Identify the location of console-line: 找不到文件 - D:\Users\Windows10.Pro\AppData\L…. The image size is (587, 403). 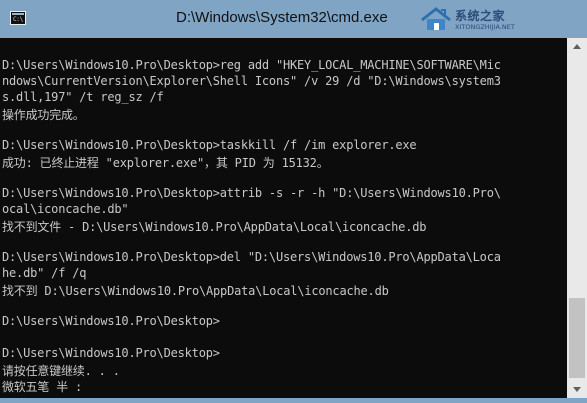
(214, 227).